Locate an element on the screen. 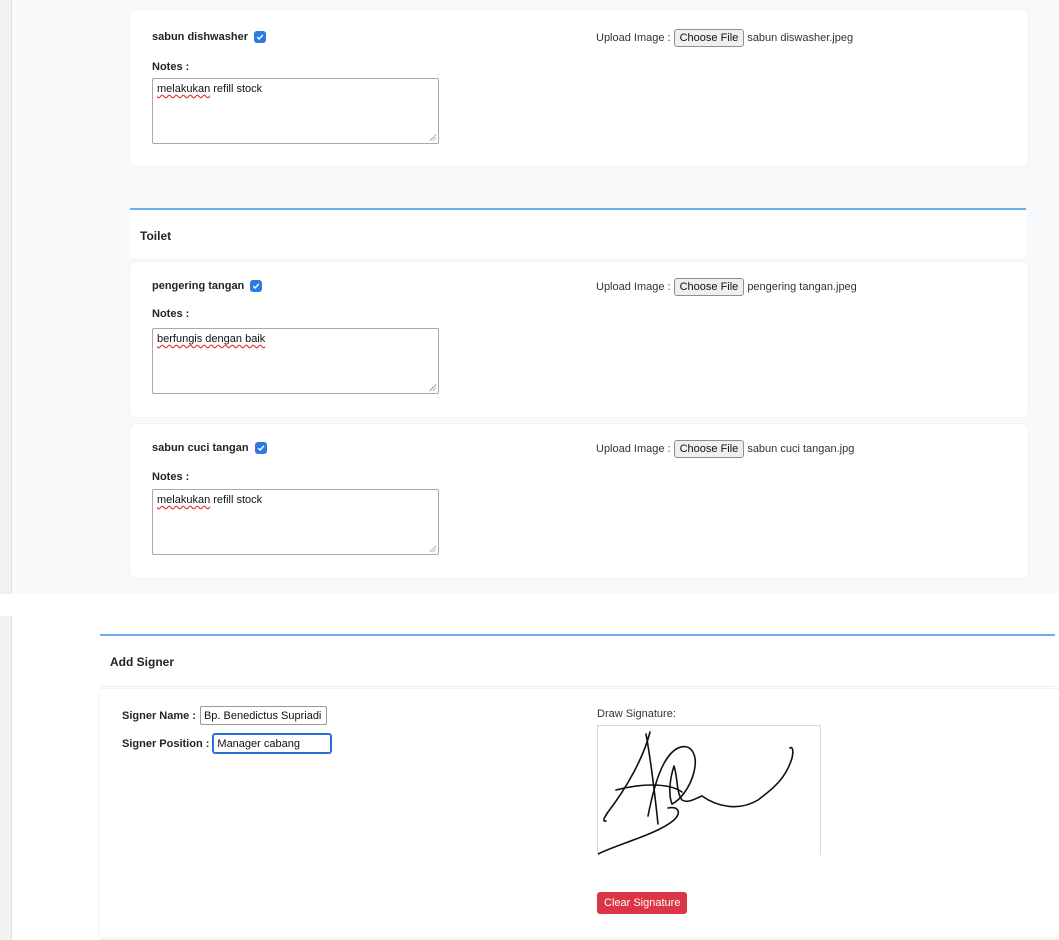  file-name: pengering tangan.jpeg is located at coordinates (802, 287).